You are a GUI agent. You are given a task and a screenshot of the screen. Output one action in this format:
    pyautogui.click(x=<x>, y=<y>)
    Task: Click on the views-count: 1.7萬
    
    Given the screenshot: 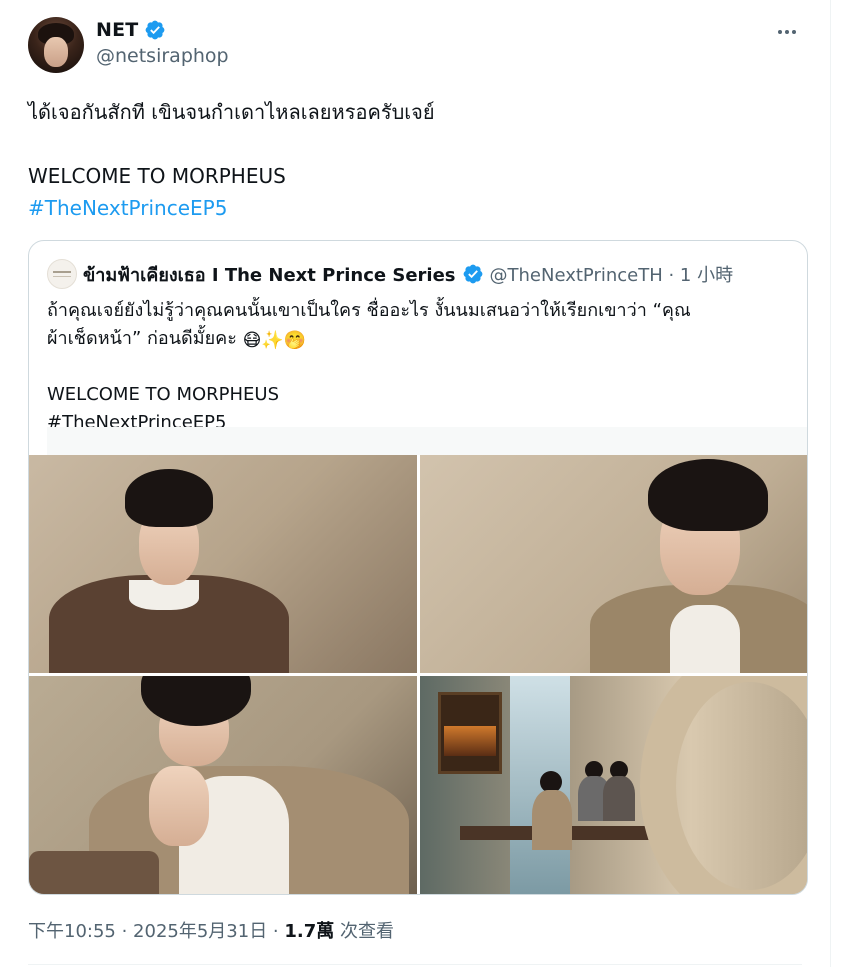 What is the action you would take?
    pyautogui.click(x=309, y=931)
    